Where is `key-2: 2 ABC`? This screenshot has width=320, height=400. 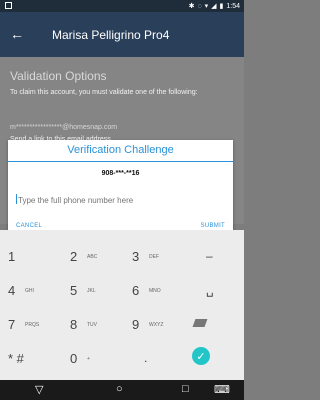 key-2: 2 ABC is located at coordinates (86, 255).